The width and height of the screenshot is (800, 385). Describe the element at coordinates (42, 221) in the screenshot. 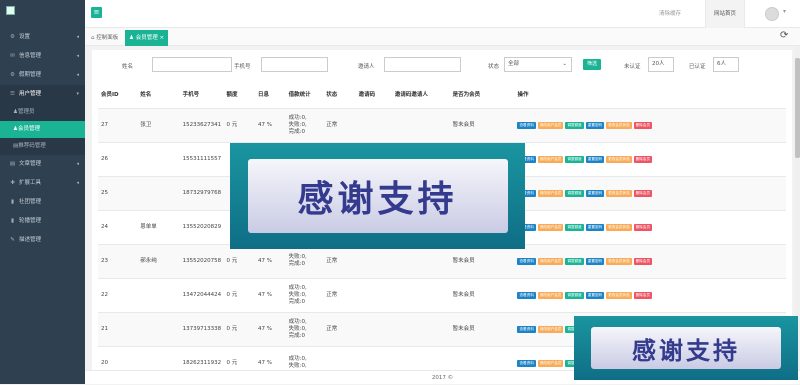

I see `sidebar-item-10: ▮ 轮播管理` at that location.